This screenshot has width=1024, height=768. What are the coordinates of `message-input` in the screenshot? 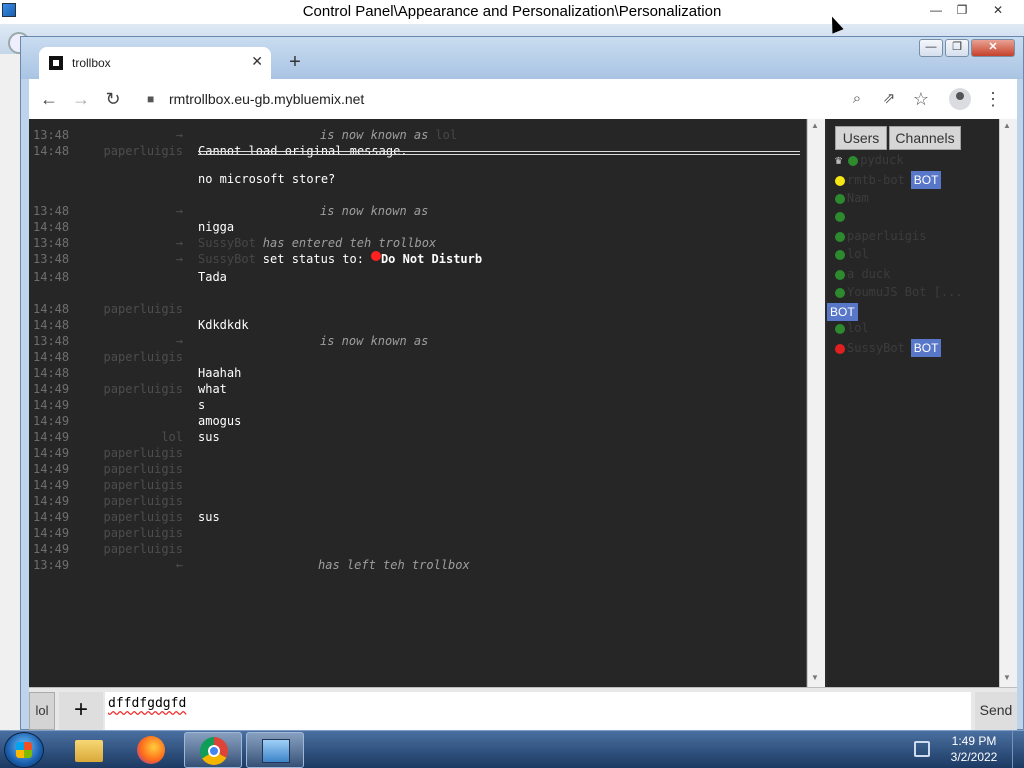 It's located at (538, 711).